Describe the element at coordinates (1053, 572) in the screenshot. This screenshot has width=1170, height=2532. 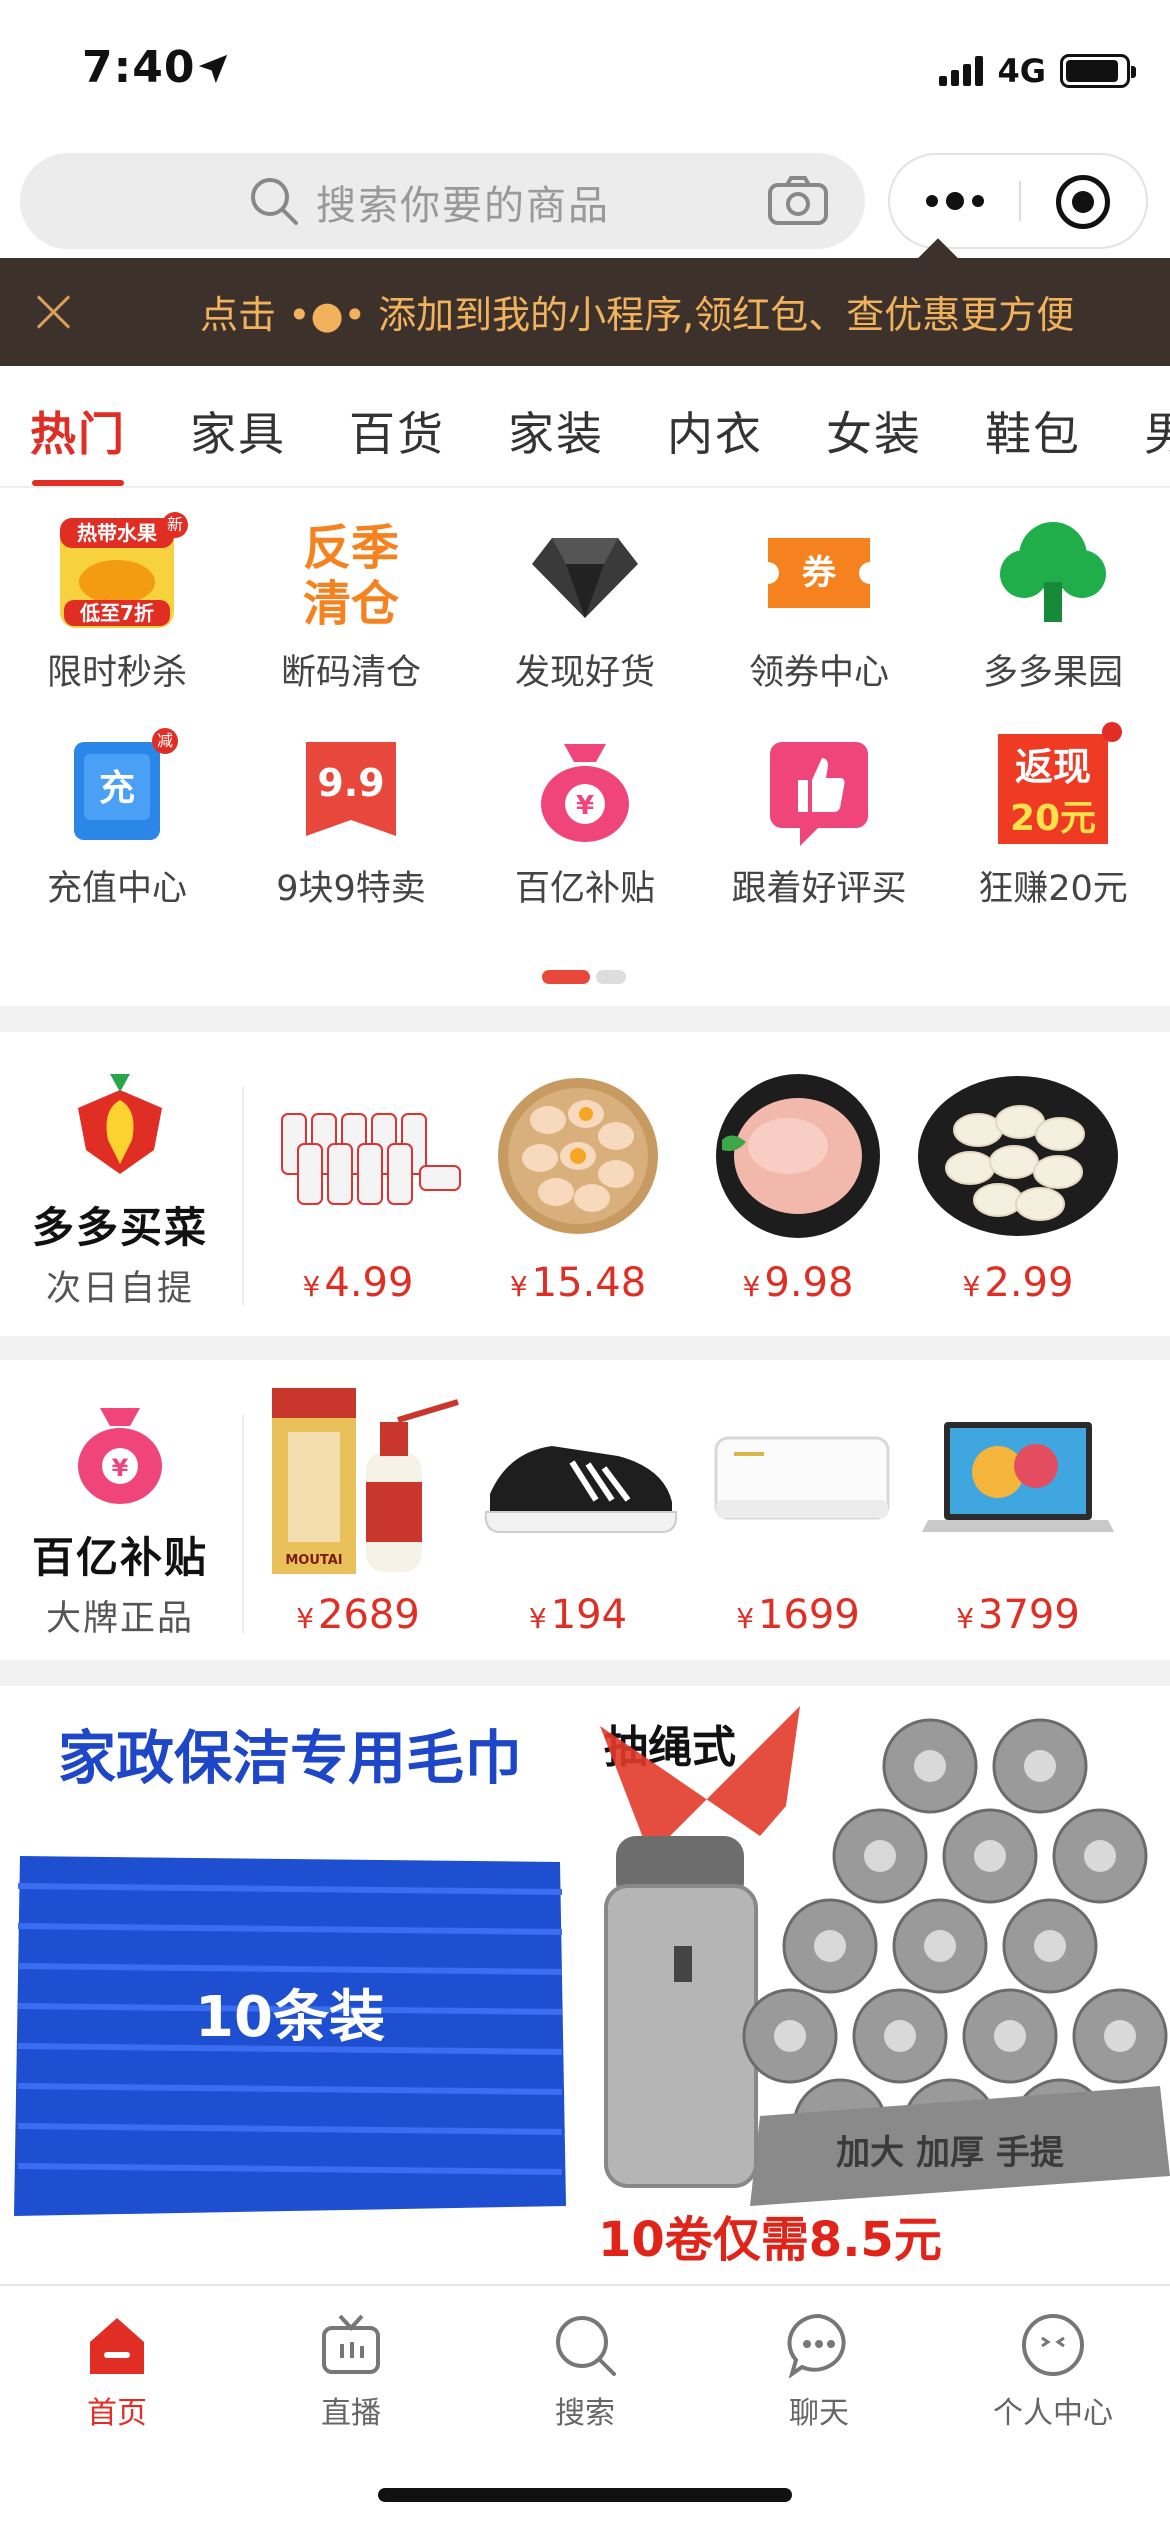
I see `tree-icon` at that location.